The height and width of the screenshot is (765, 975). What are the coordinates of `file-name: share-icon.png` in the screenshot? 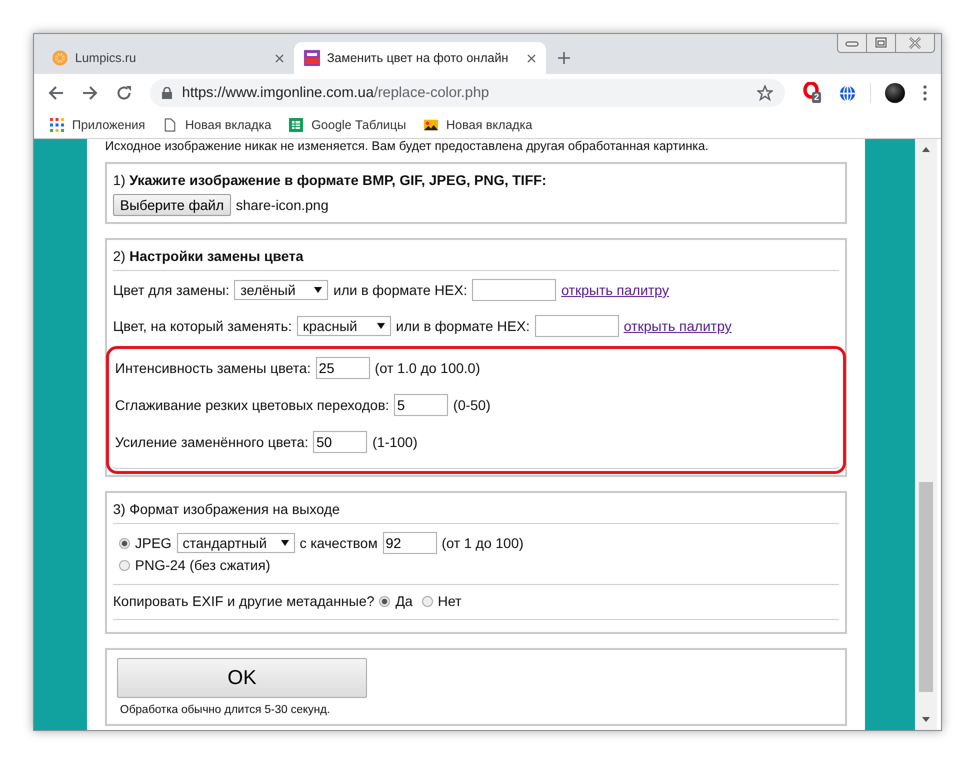 It's located at (282, 205).